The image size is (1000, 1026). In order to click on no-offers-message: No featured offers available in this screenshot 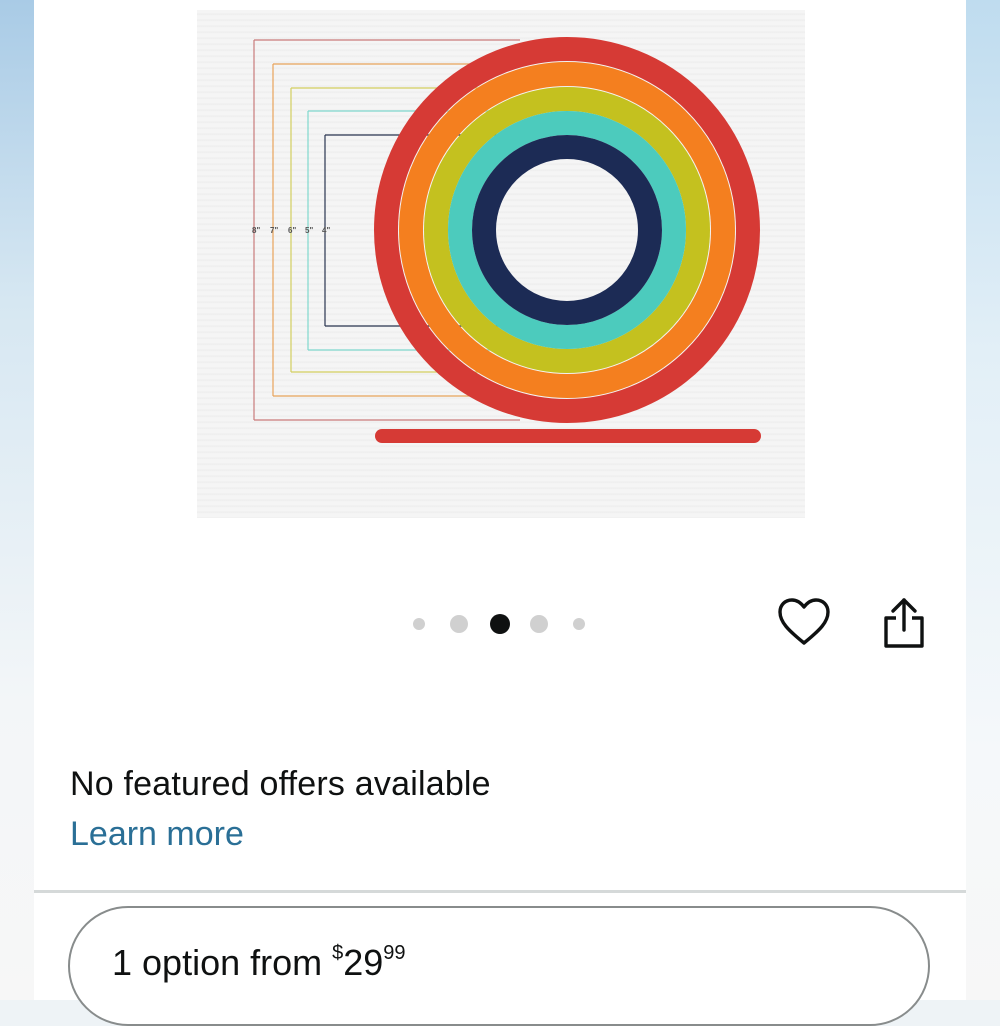, I will do `click(280, 784)`.